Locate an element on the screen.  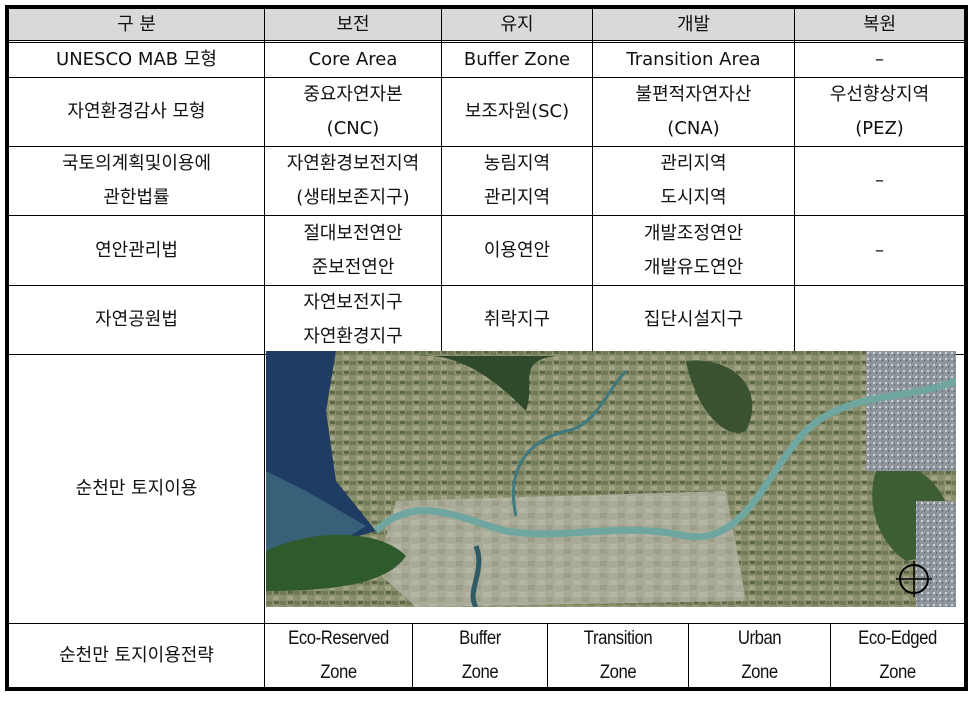
row-label-text: 순천만 토지이용전략 is located at coordinates (136, 655).